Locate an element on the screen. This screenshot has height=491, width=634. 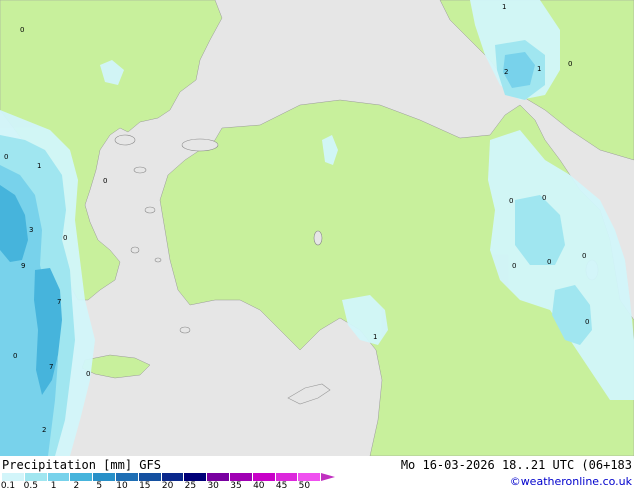
precip-legend-bar is located at coordinates (169, 477).